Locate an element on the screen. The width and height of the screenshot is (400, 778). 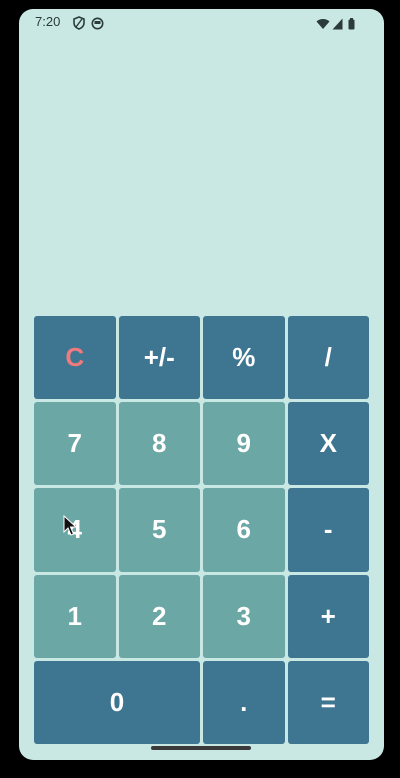
digit-8-button: 8 is located at coordinates (159, 444).